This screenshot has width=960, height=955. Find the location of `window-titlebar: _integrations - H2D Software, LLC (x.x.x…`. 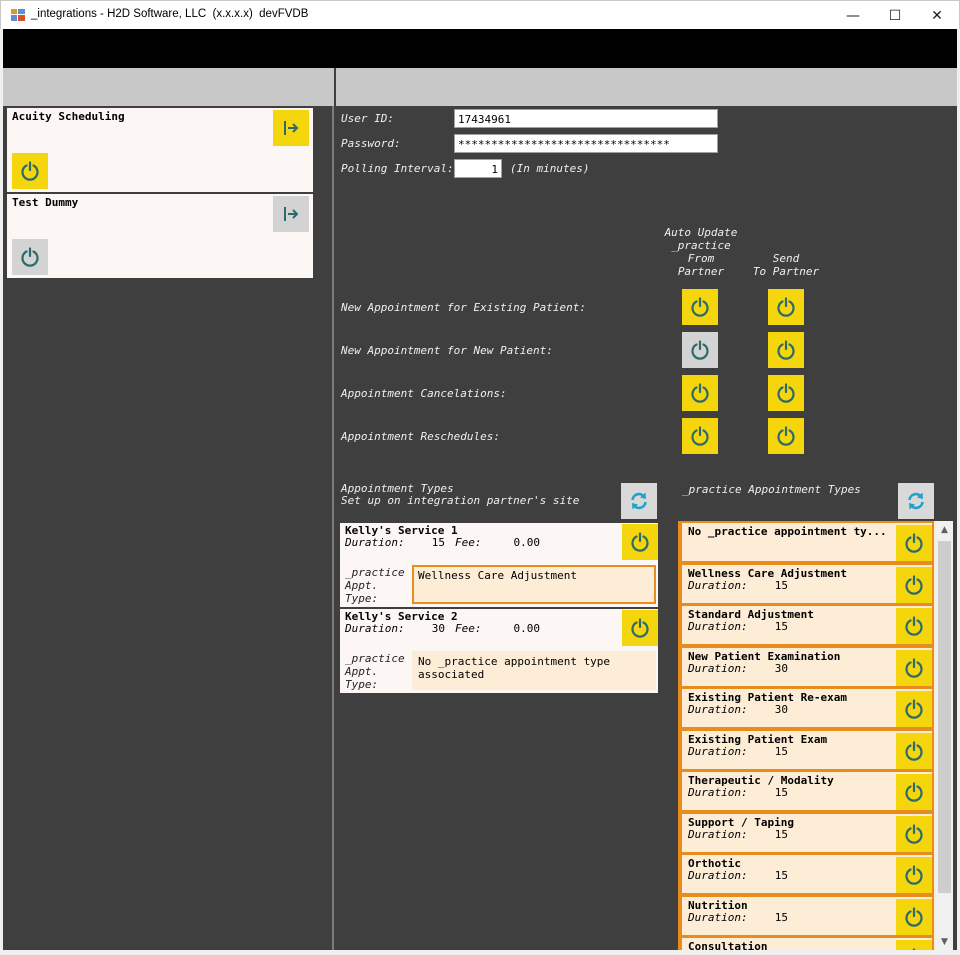

window-titlebar: _integrations - H2D Software, LLC (x.x.x… is located at coordinates (480, 14).